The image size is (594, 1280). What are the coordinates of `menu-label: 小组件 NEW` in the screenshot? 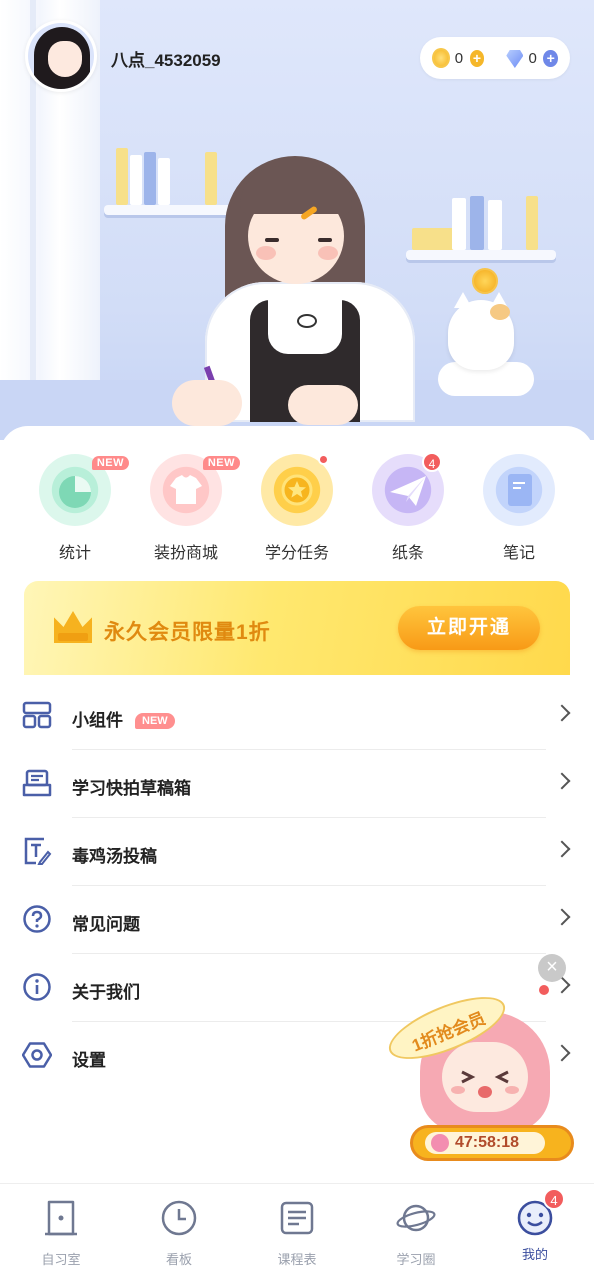 It's located at (123, 718).